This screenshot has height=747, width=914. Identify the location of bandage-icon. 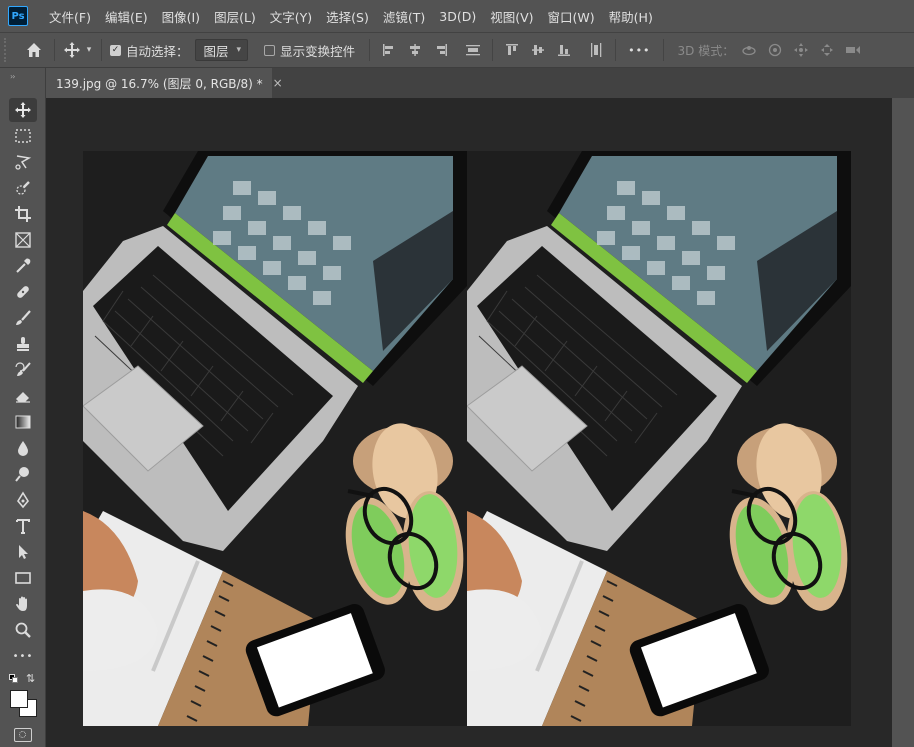
(23, 292).